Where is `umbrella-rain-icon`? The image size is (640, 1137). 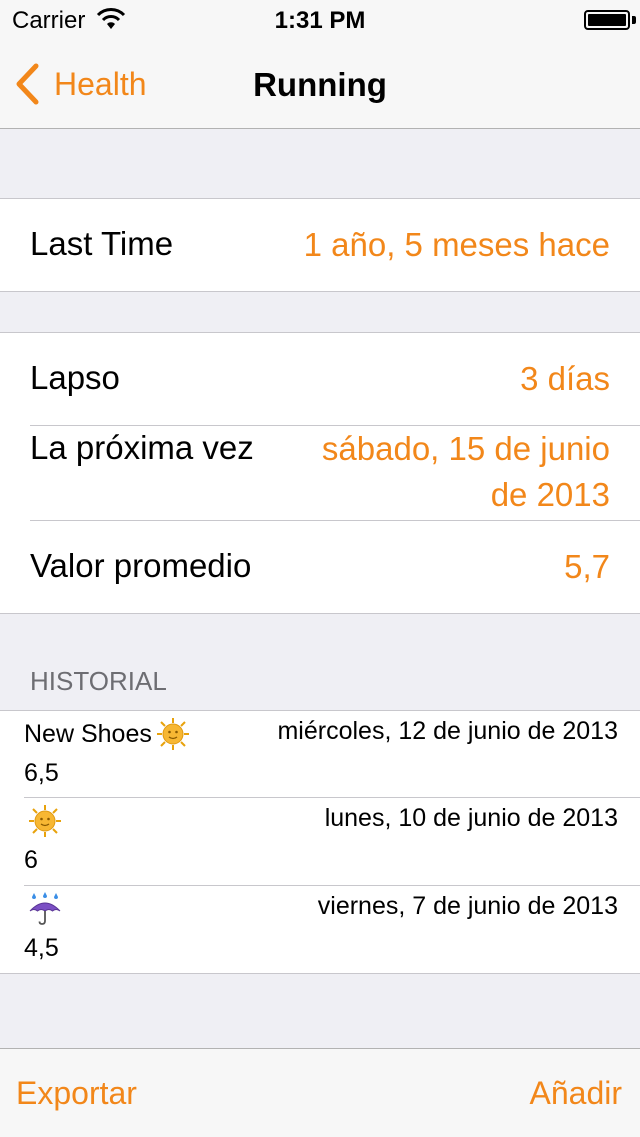
umbrella-rain-icon is located at coordinates (45, 908).